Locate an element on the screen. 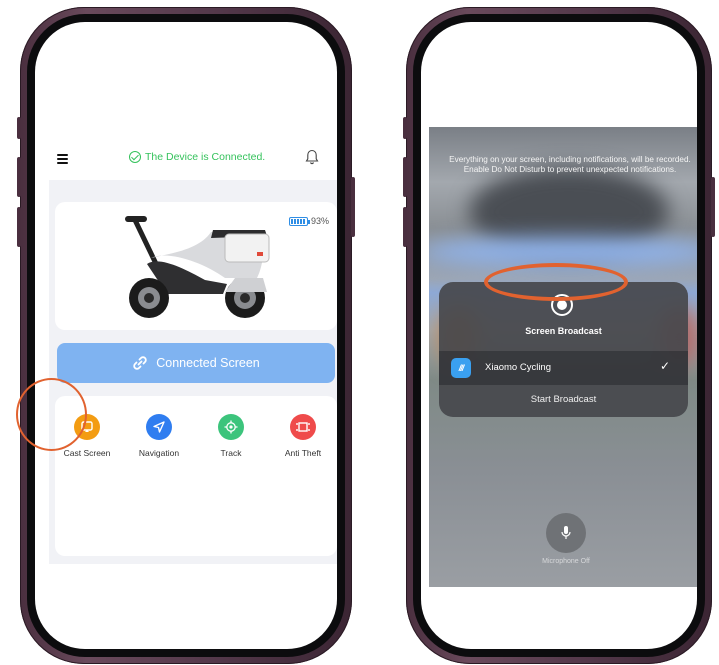 The width and height of the screenshot is (719, 665). connection-status-text: The Device is Connected. is located at coordinates (205, 157).